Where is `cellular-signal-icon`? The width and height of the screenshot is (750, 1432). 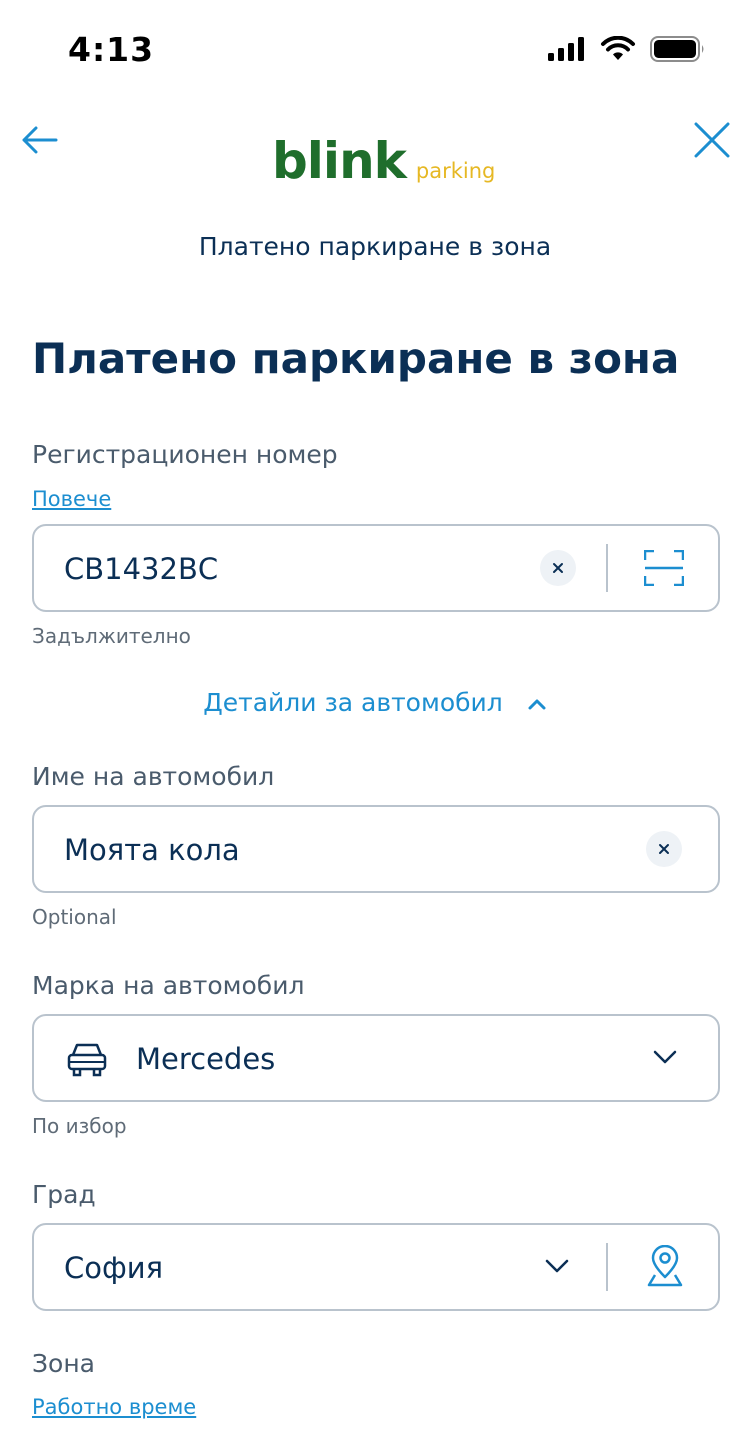 cellular-signal-icon is located at coordinates (566, 49).